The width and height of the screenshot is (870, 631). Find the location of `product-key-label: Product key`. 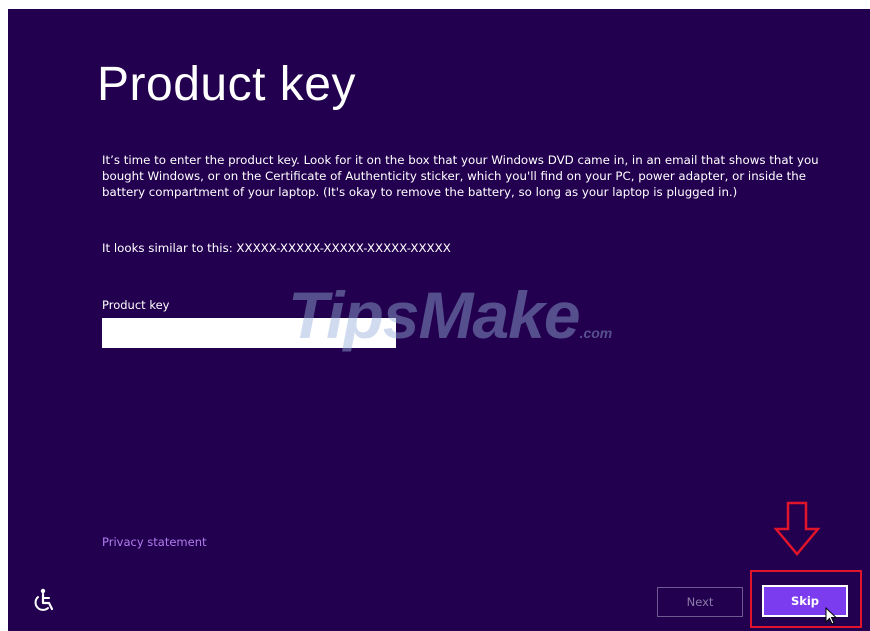

product-key-label: Product key is located at coordinates (136, 305).